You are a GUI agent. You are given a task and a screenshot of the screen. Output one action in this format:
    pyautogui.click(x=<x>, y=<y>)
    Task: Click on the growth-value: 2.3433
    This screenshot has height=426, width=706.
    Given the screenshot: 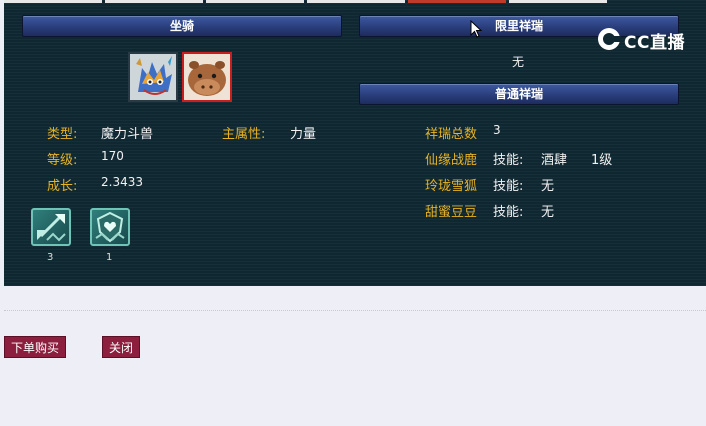 What is the action you would take?
    pyautogui.click(x=122, y=182)
    